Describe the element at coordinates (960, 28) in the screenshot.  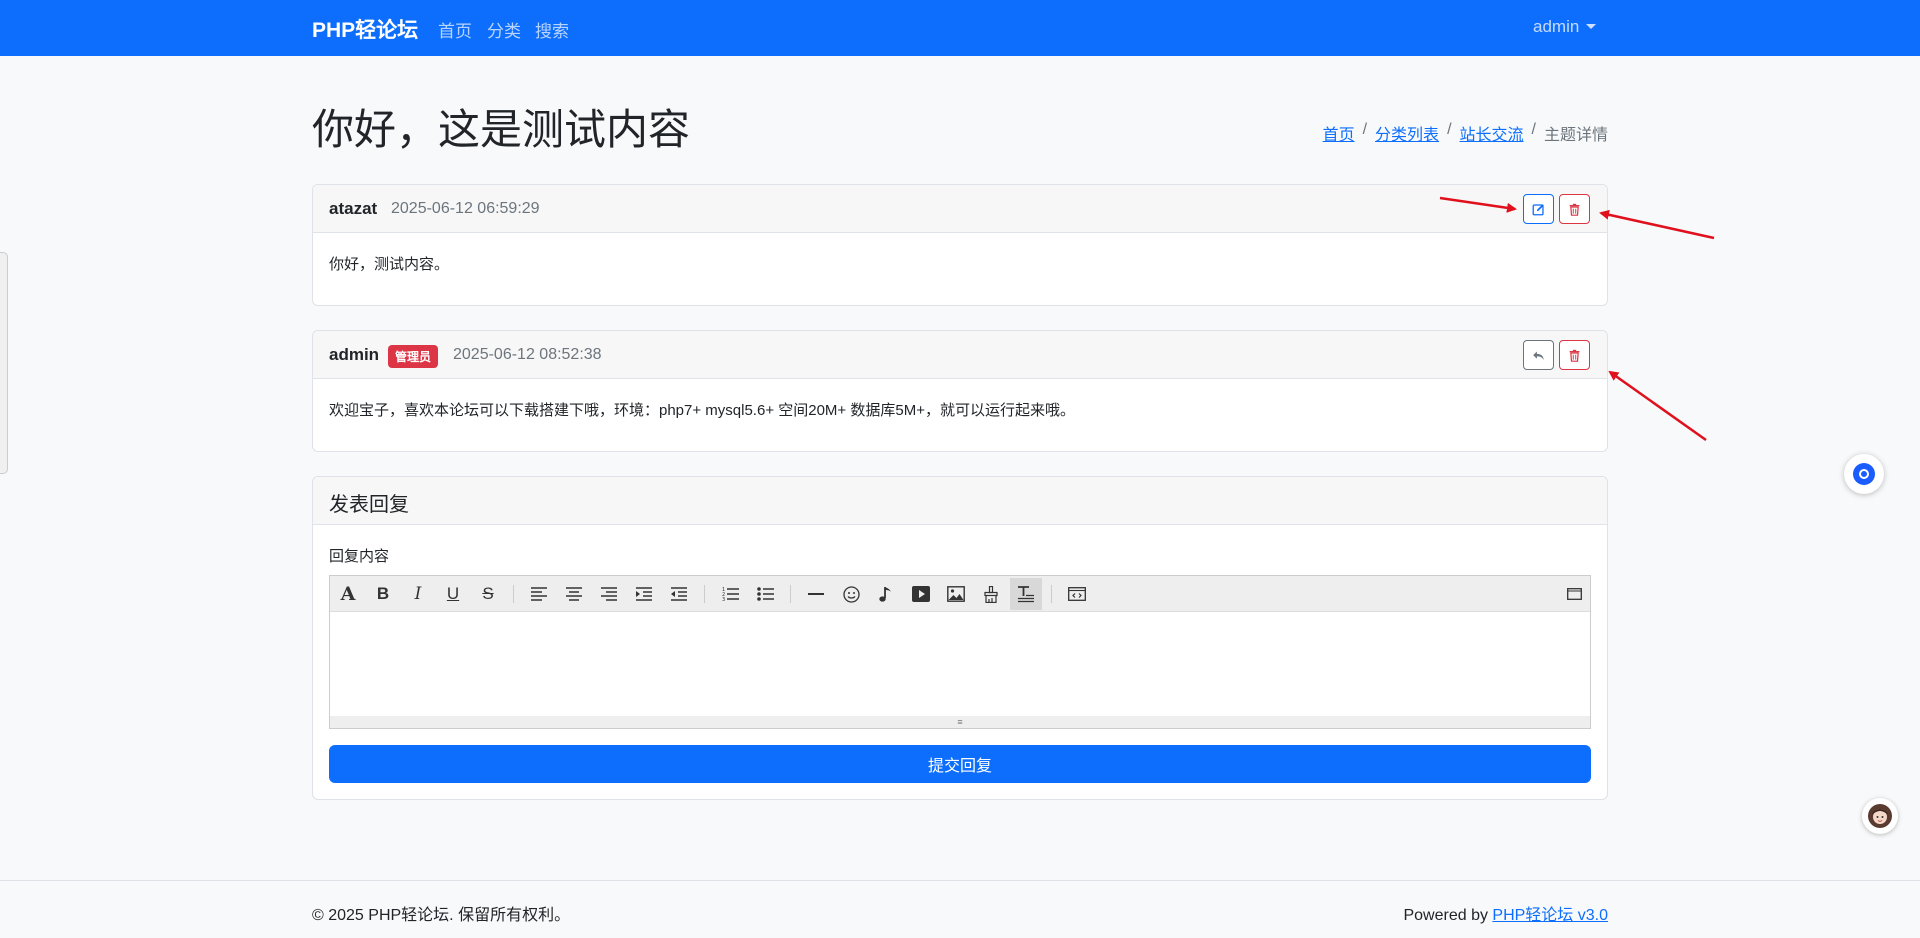
I see `top-navbar: PHP轻论坛 首页 分类 搜索 admin` at that location.